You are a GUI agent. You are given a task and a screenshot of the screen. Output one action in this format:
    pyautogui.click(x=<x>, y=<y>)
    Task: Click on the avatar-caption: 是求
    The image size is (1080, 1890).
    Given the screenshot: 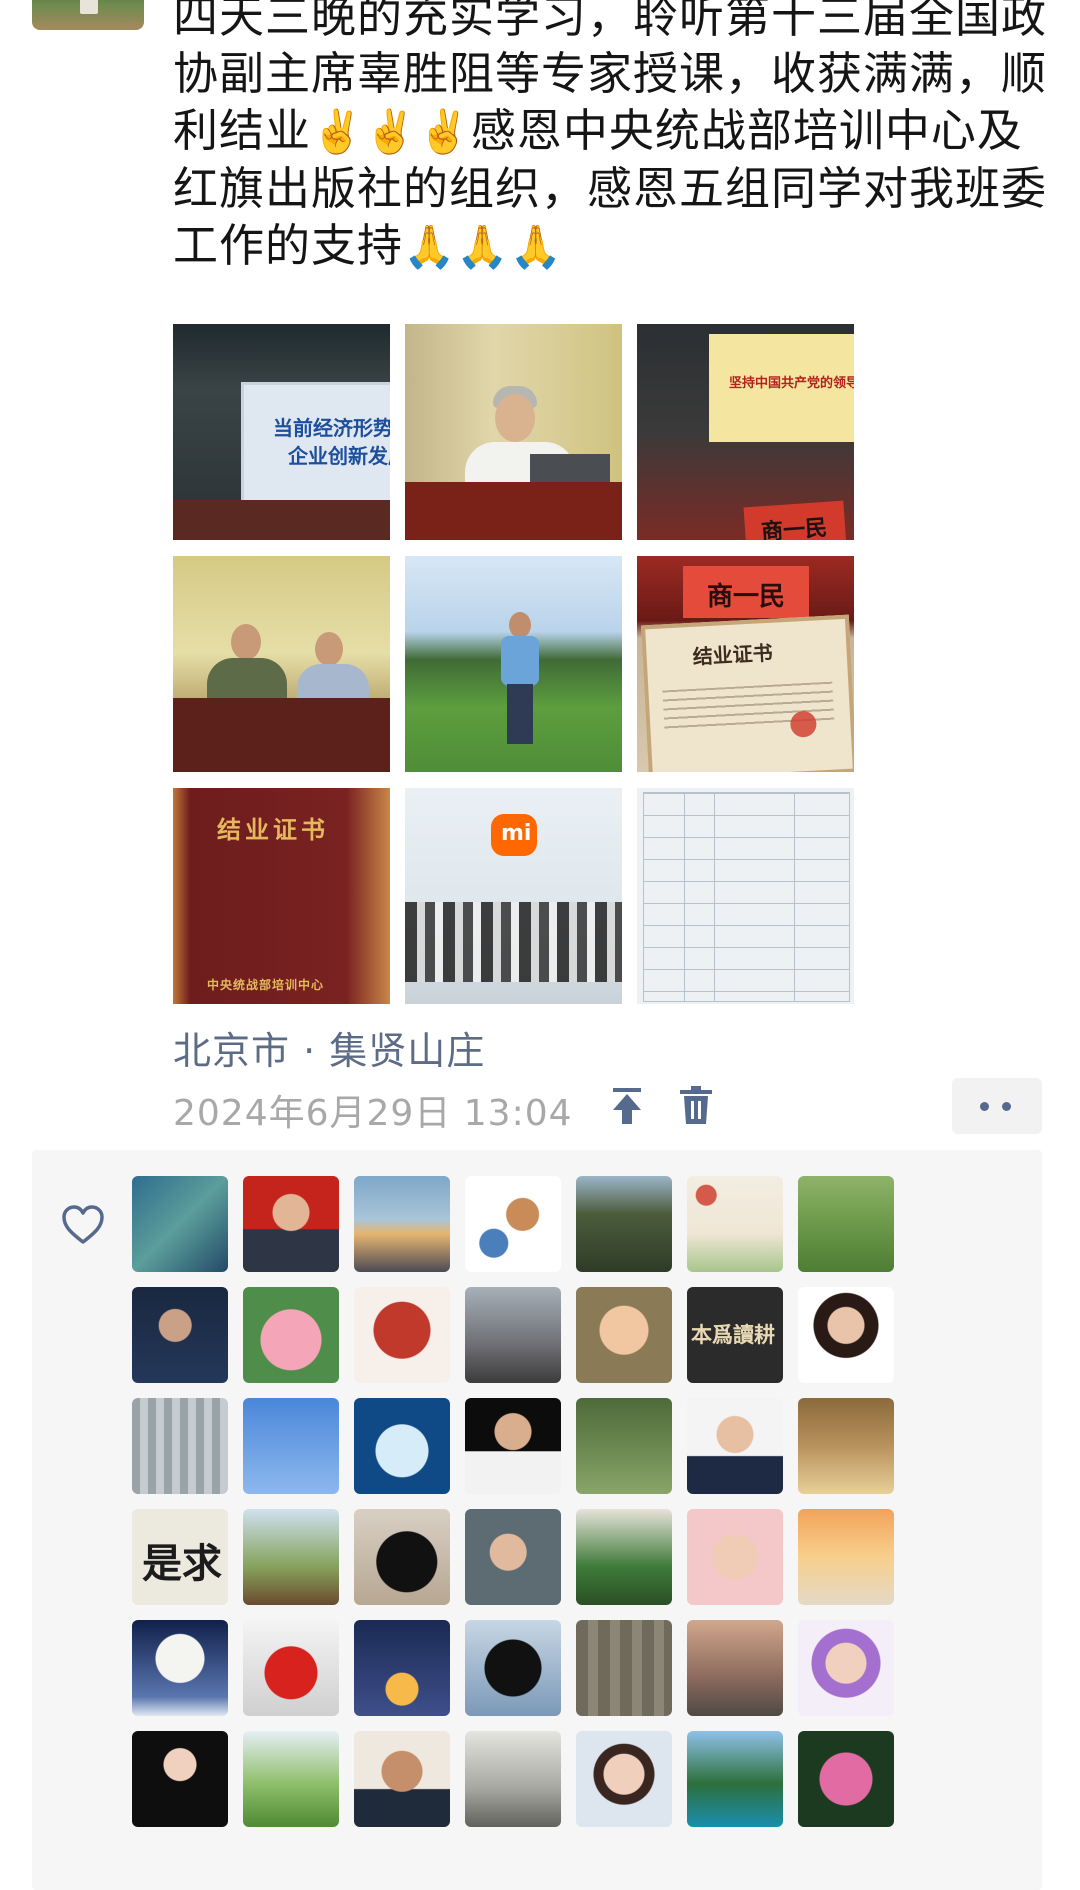 What is the action you would take?
    pyautogui.click(x=182, y=1563)
    